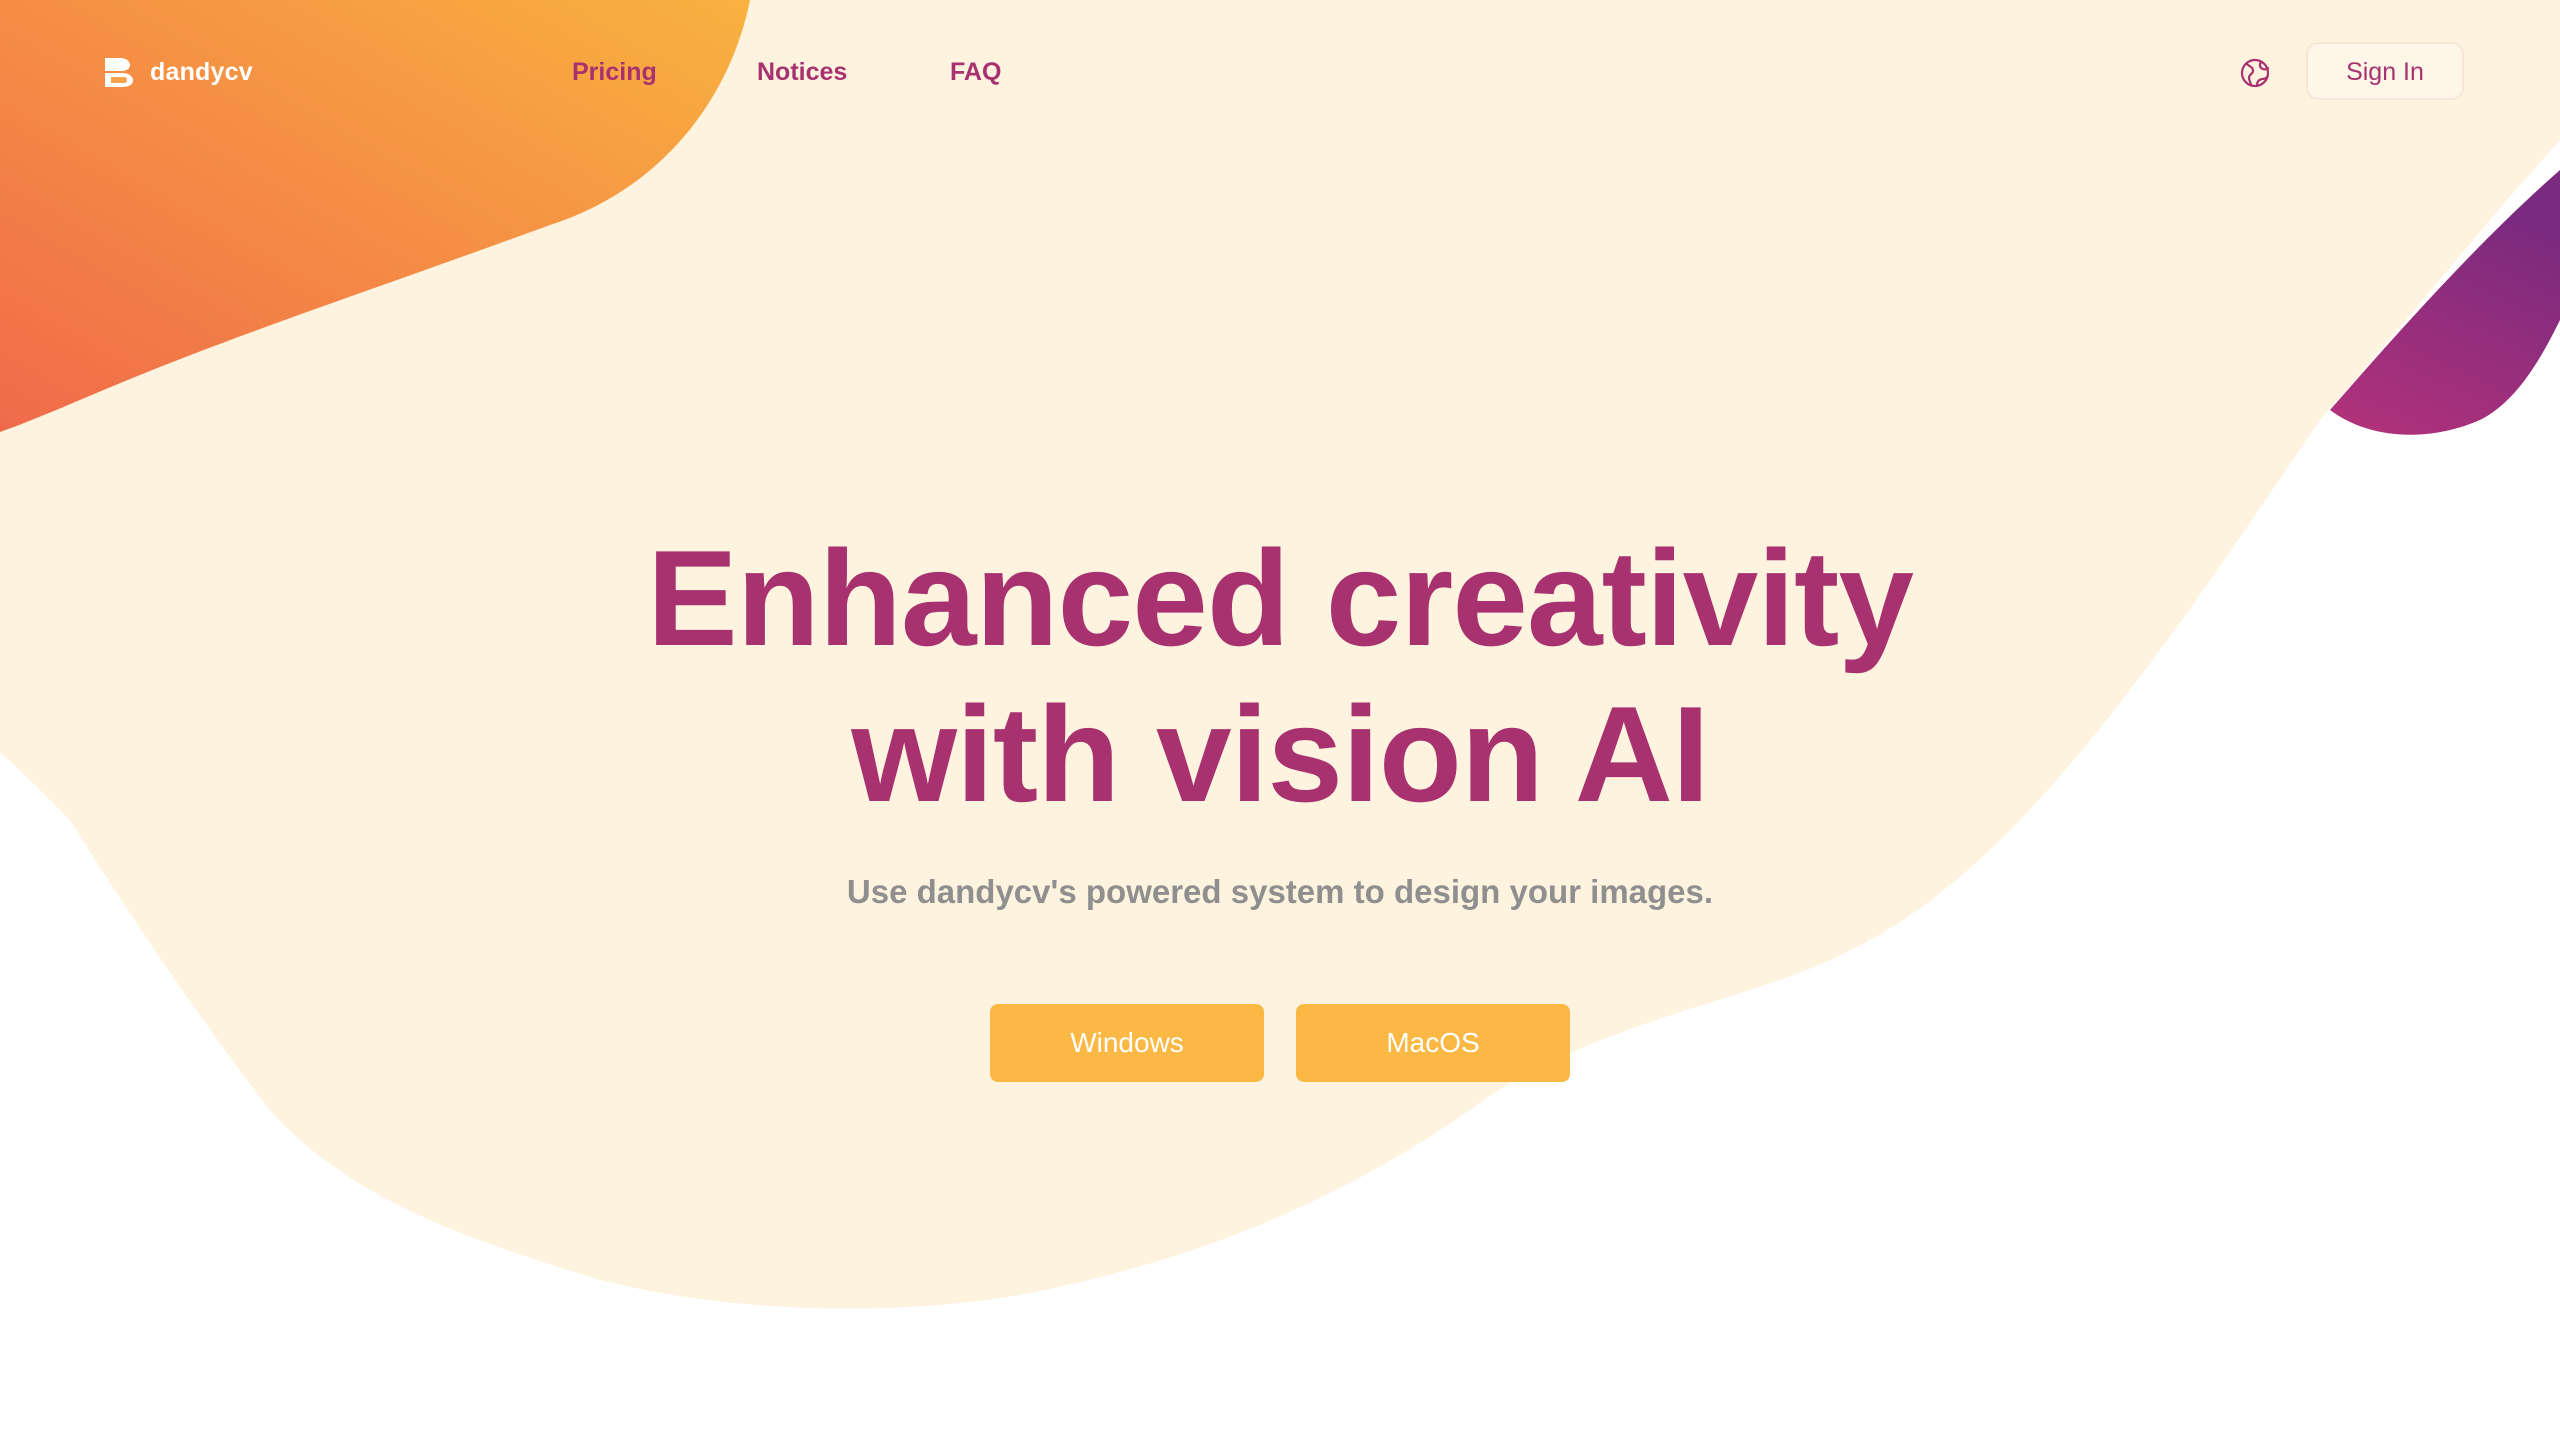  What do you see at coordinates (614, 72) in the screenshot?
I see `nav-pricing-link: Pricing` at bounding box center [614, 72].